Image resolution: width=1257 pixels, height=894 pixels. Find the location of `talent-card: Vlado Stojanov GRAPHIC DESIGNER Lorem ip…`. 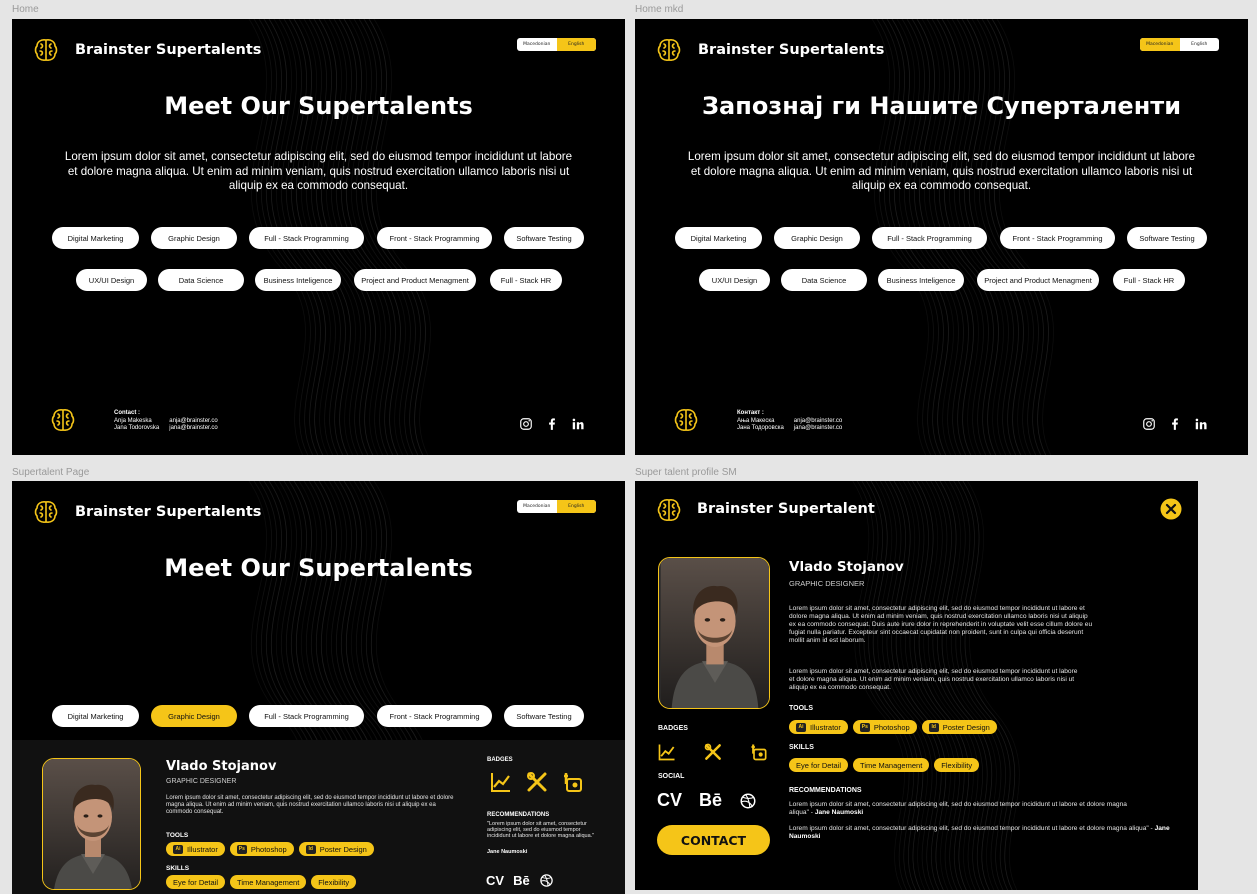

talent-card: Vlado Stojanov GRAPHIC DESIGNER Lorem ip… is located at coordinates (318, 817).